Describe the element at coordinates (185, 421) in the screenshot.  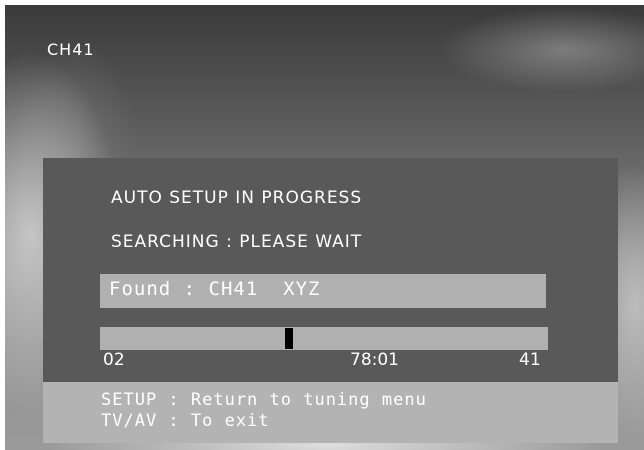
I see `help-tvav-line: TV/AV : To exit` at that location.